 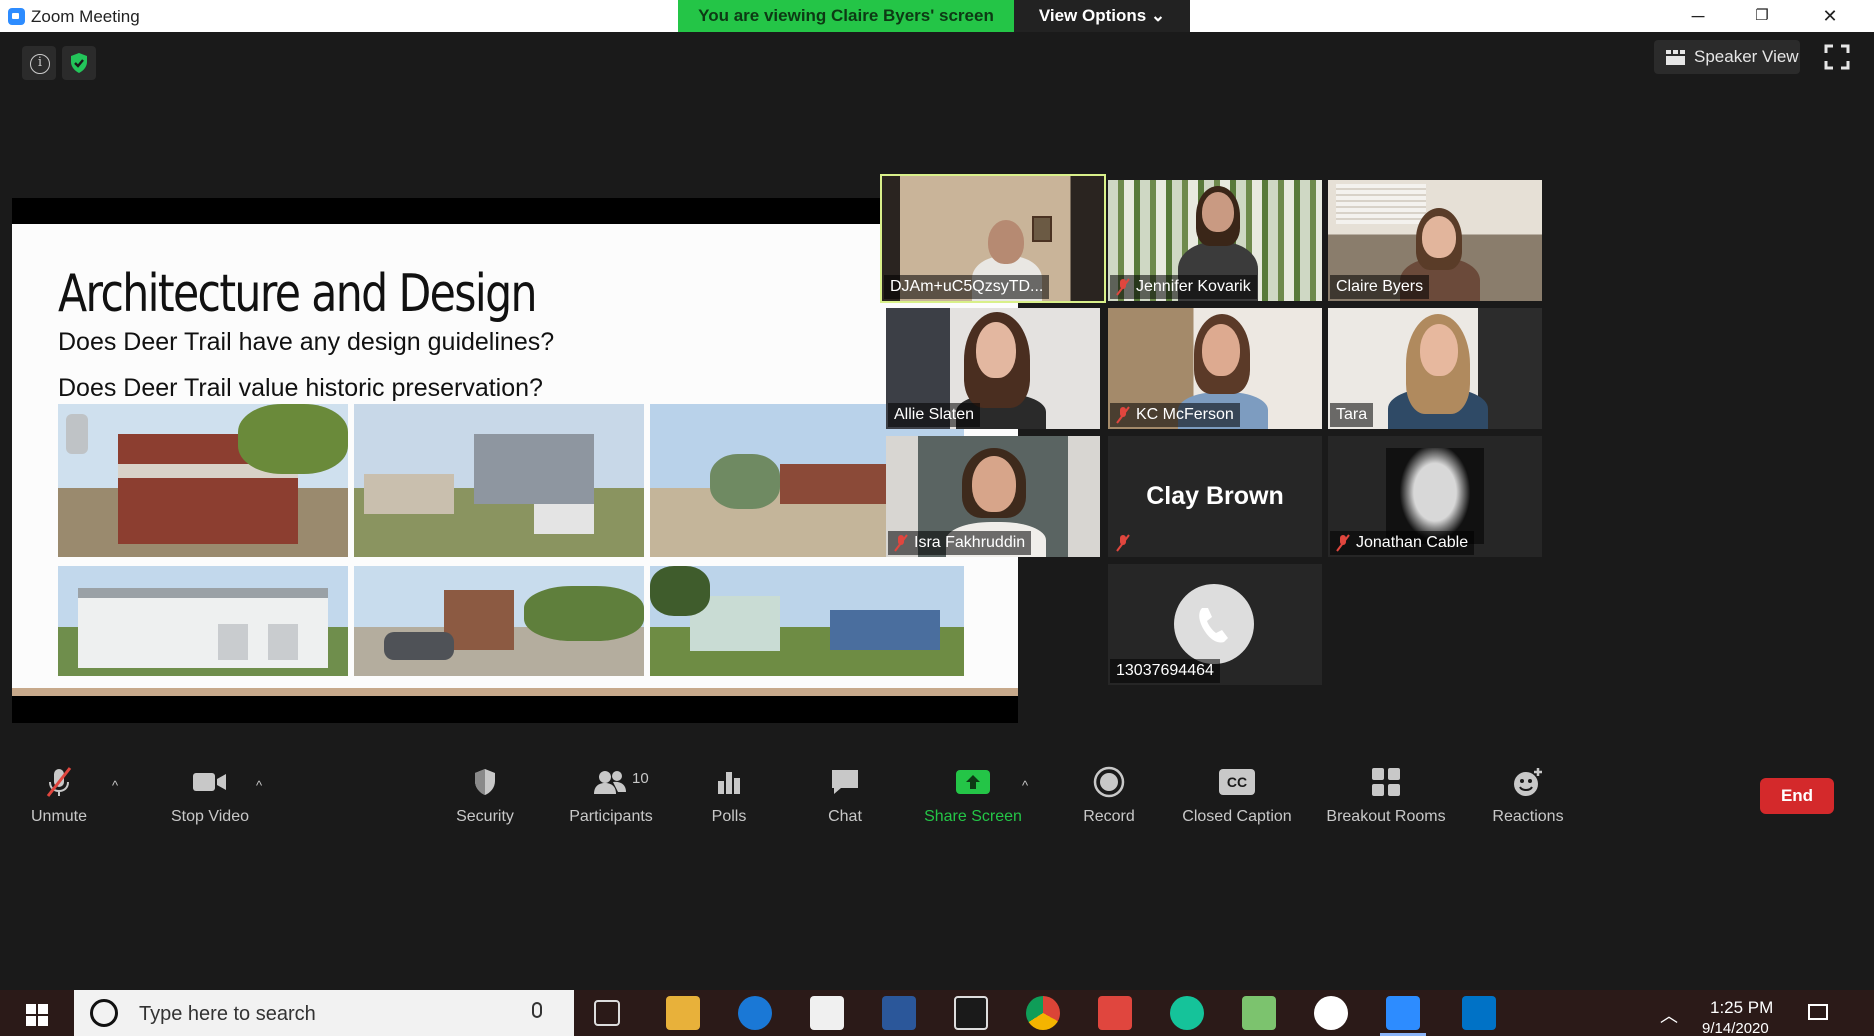 I want to click on taskbar-search-input: Type here to search, so click(x=324, y=1013).